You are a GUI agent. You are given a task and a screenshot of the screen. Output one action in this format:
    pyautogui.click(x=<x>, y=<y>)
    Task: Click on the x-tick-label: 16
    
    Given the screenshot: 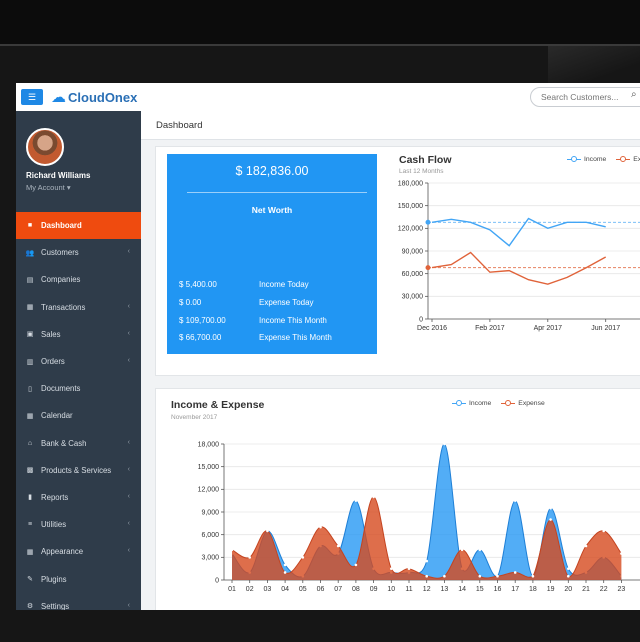 What is the action you would take?
    pyautogui.click(x=498, y=589)
    